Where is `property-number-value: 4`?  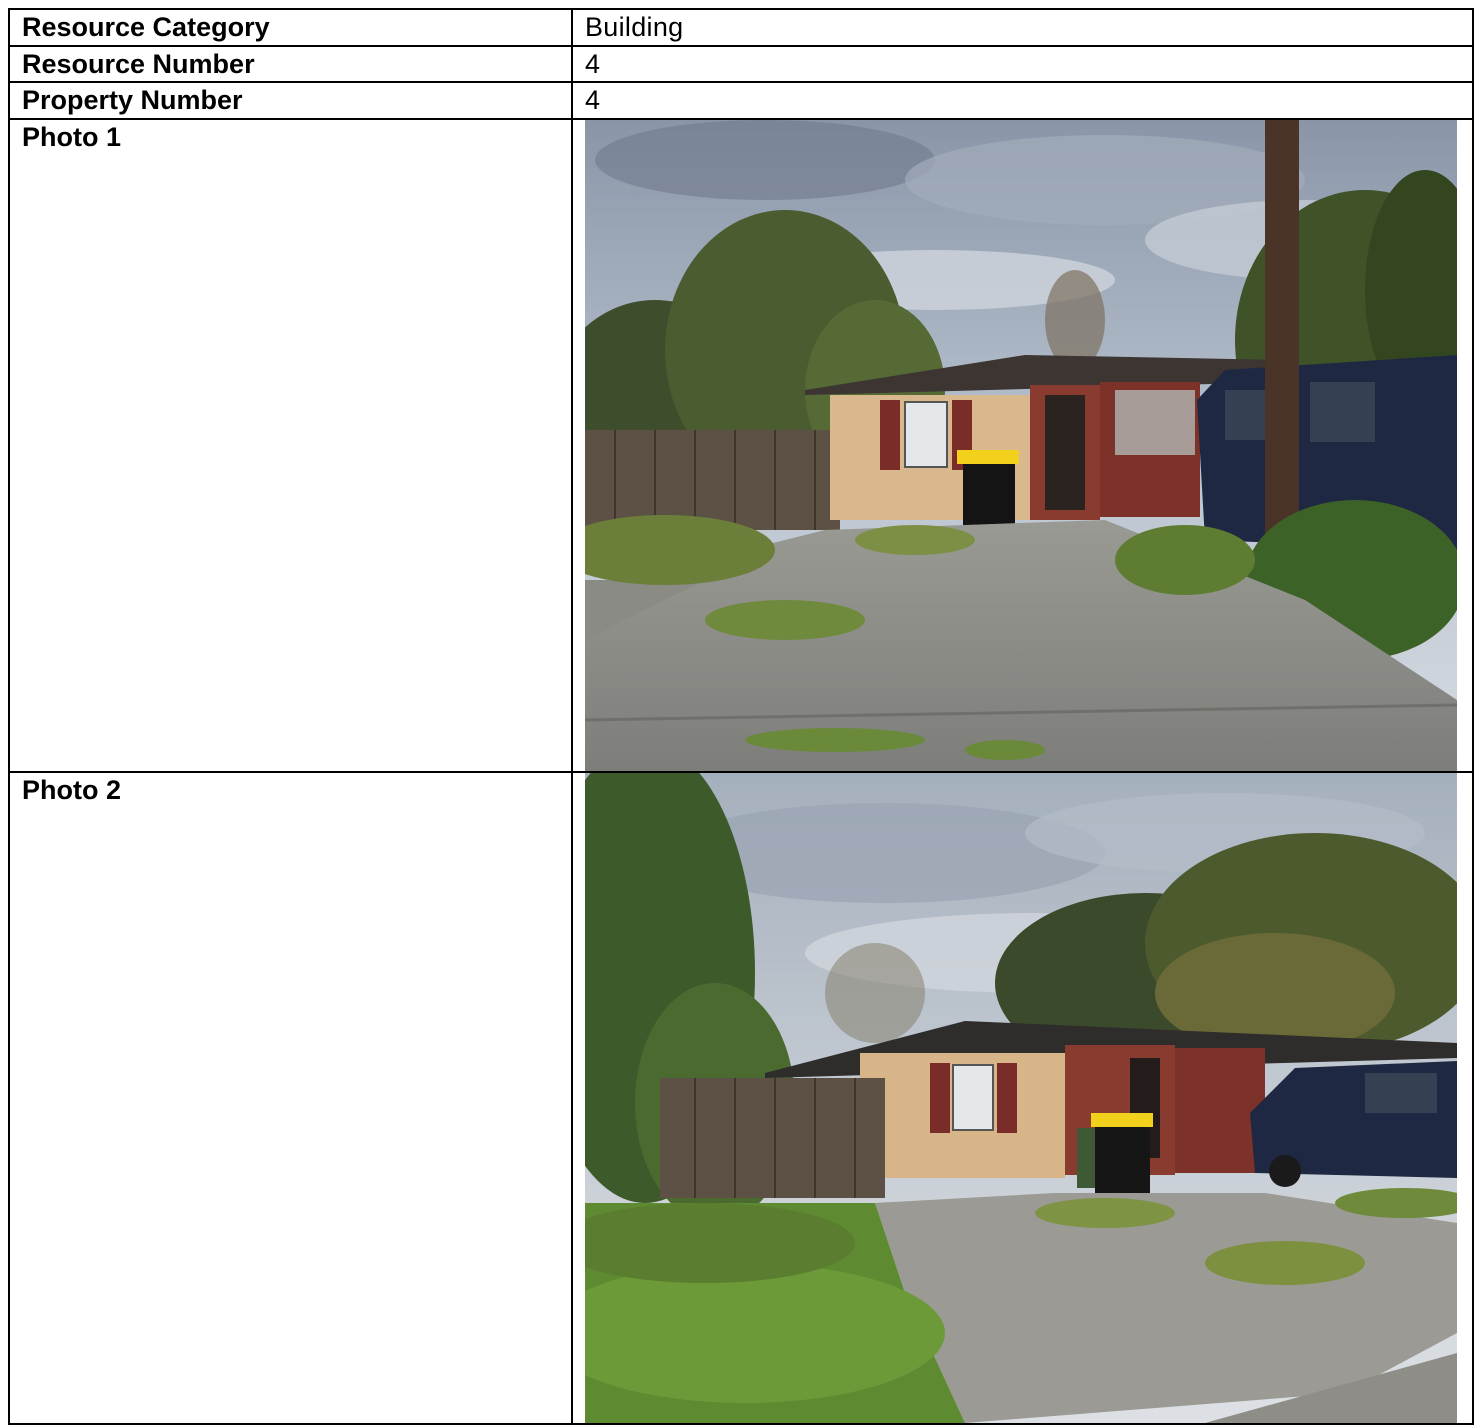 property-number-value: 4 is located at coordinates (1022, 100).